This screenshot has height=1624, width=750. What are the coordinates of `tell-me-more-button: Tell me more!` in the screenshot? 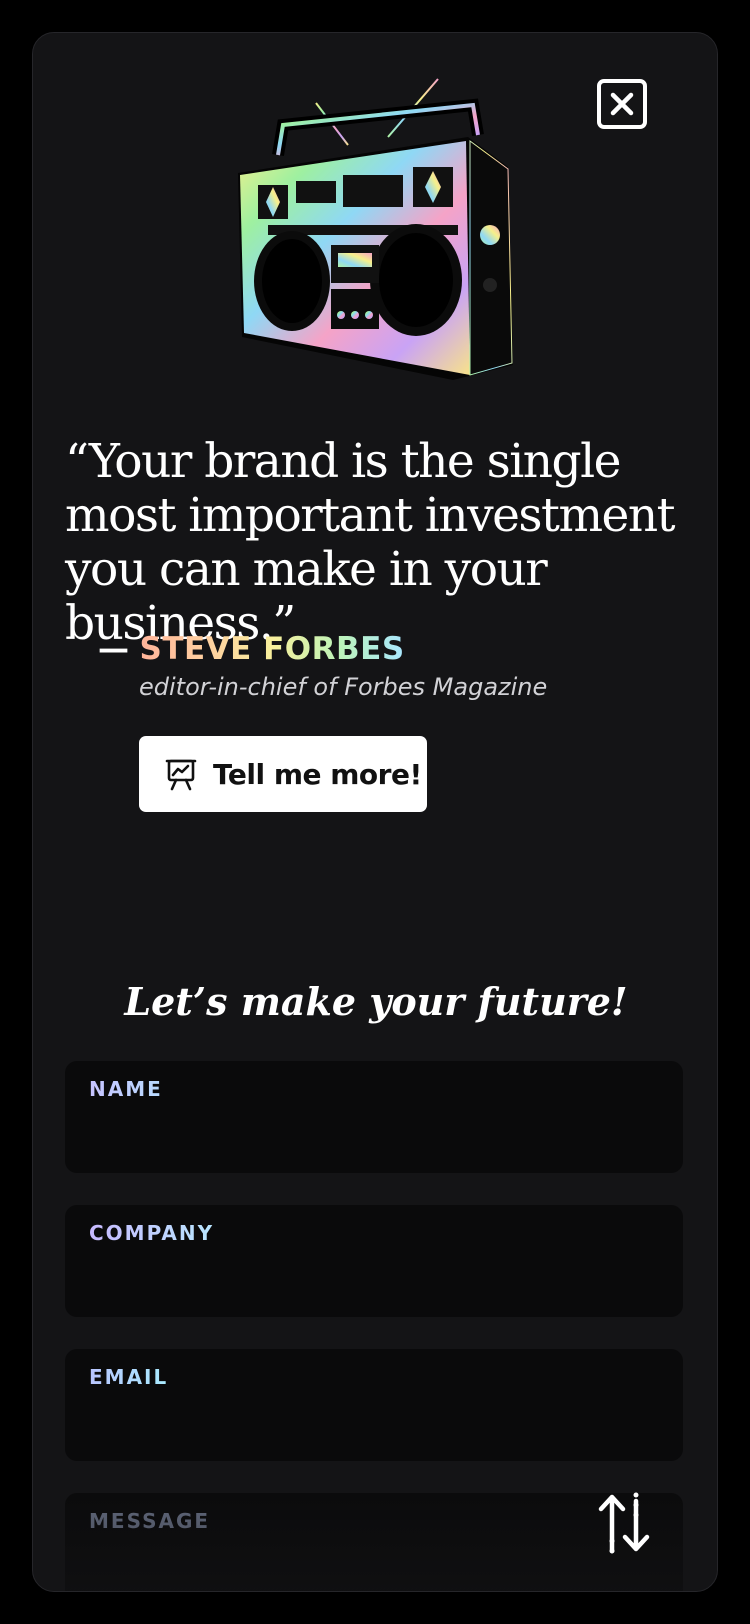 It's located at (283, 774).